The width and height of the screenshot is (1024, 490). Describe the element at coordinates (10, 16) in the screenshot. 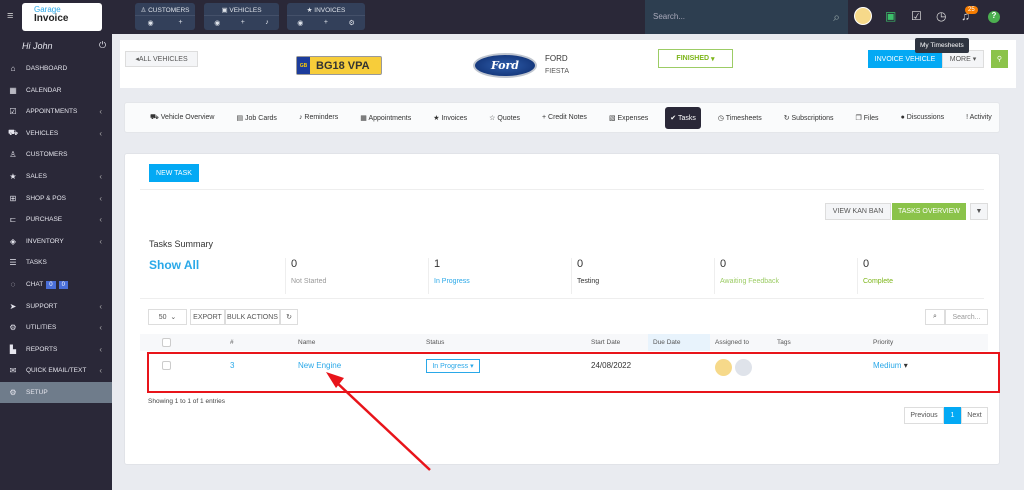

I see `hamburger-icon: ≡` at that location.